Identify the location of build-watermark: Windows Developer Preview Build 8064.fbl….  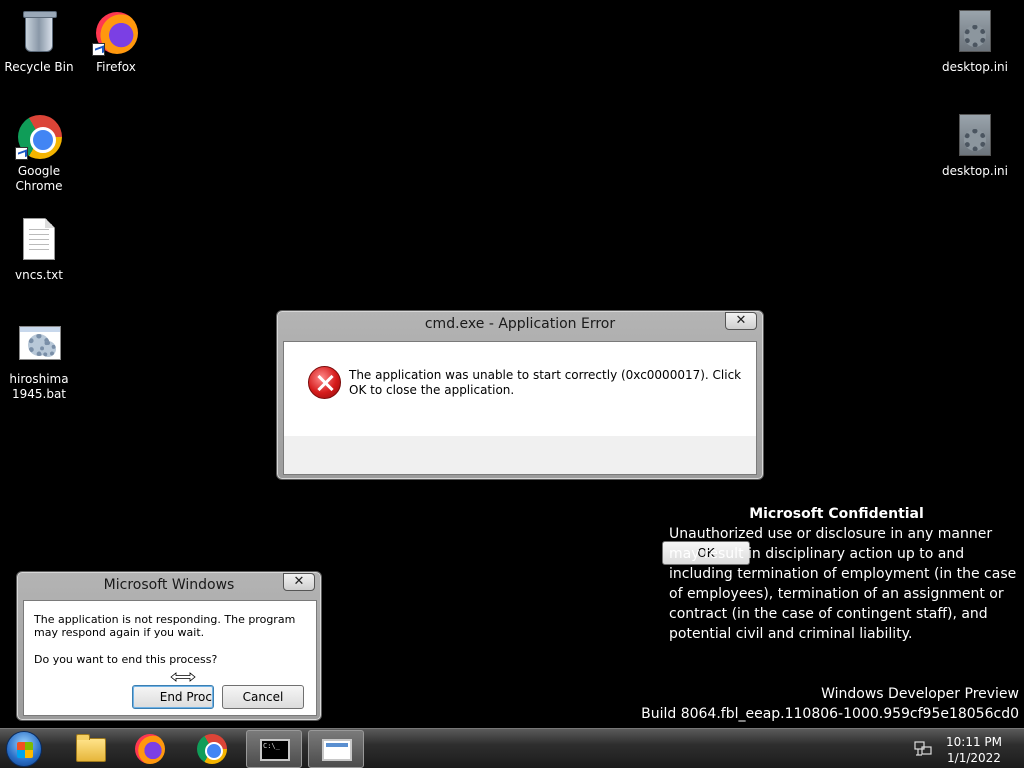
(830, 704).